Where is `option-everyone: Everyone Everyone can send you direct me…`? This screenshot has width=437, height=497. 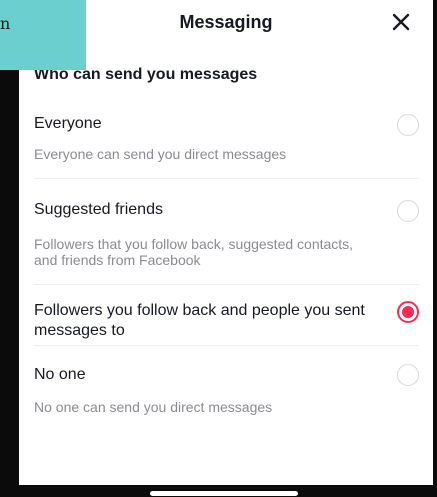
option-everyone: Everyone Everyone can send you direct me… is located at coordinates (226, 138).